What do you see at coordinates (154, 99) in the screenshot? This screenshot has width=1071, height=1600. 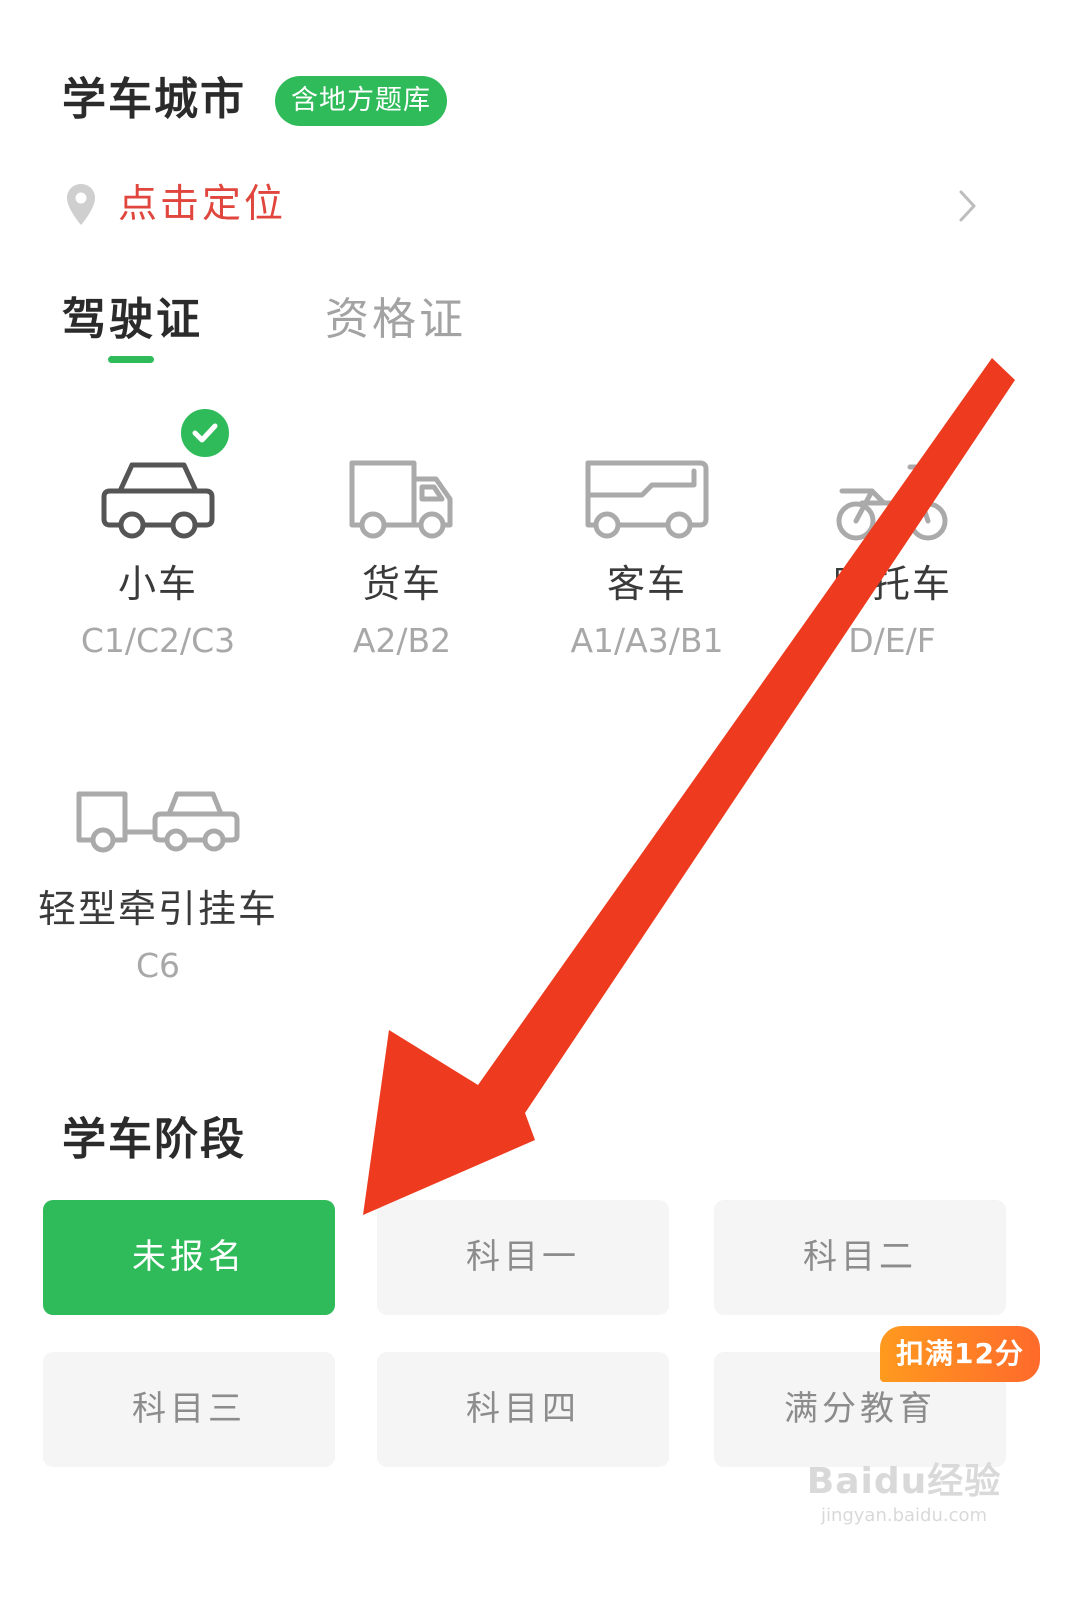 I see `section-title-city: 学车城市` at bounding box center [154, 99].